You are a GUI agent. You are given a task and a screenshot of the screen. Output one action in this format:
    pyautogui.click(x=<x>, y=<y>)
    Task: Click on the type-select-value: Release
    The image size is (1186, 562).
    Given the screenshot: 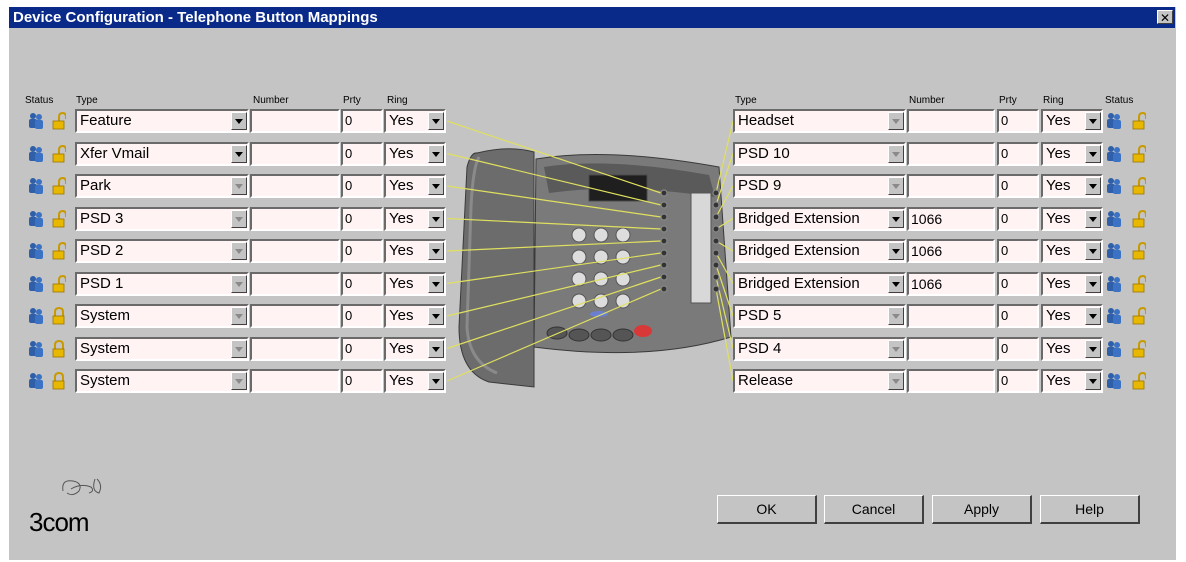 What is the action you would take?
    pyautogui.click(x=766, y=380)
    